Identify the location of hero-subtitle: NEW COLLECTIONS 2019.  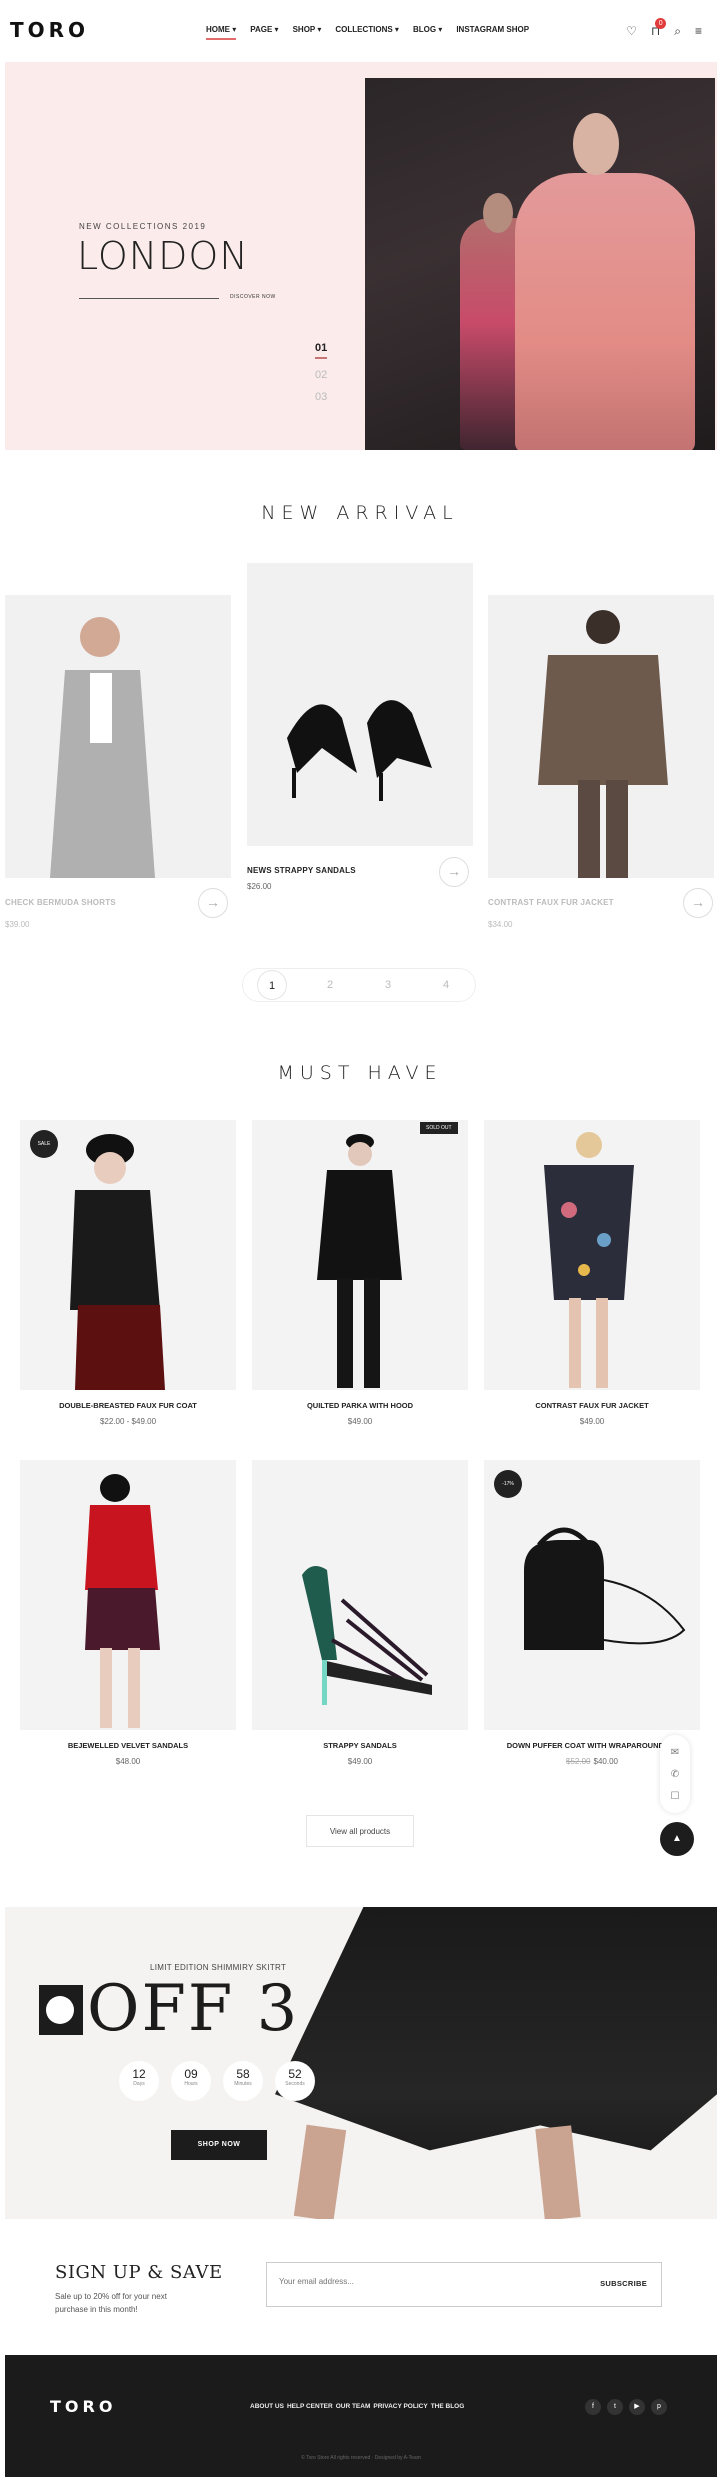
(143, 226).